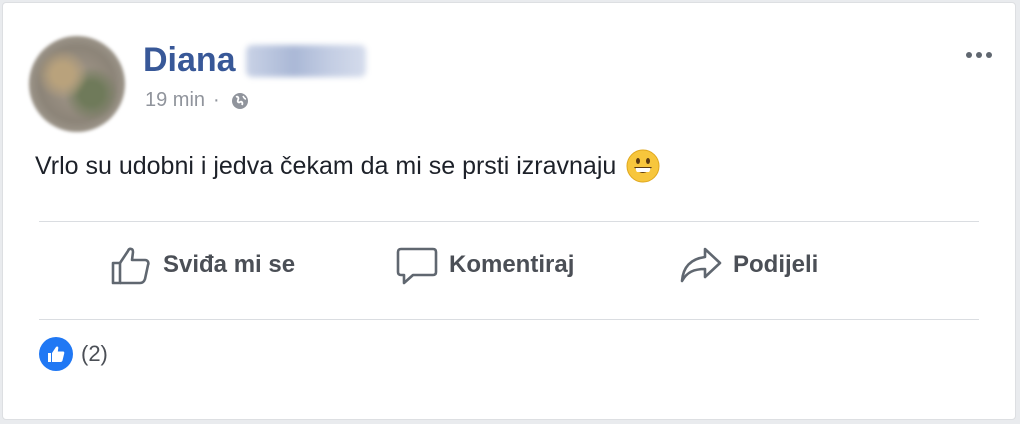 This screenshot has width=1020, height=424. I want to click on reaction-count: (2), so click(94, 353).